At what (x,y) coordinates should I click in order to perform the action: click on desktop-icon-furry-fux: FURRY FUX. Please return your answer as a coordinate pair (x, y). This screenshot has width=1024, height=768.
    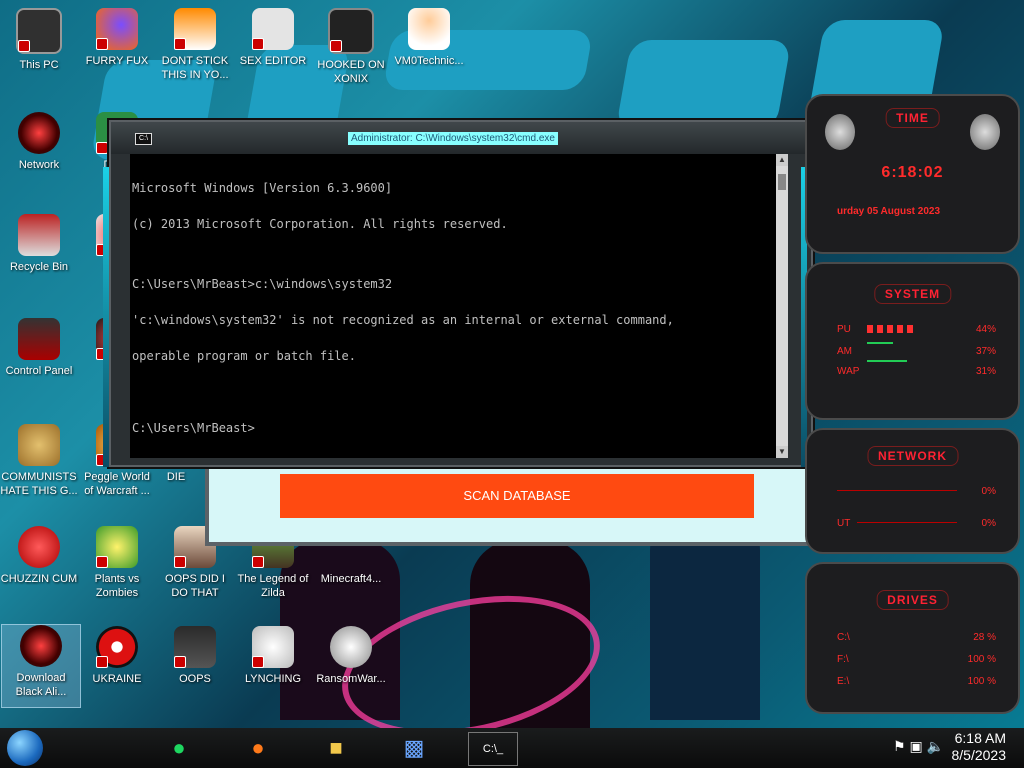
    Looking at the image, I should click on (117, 38).